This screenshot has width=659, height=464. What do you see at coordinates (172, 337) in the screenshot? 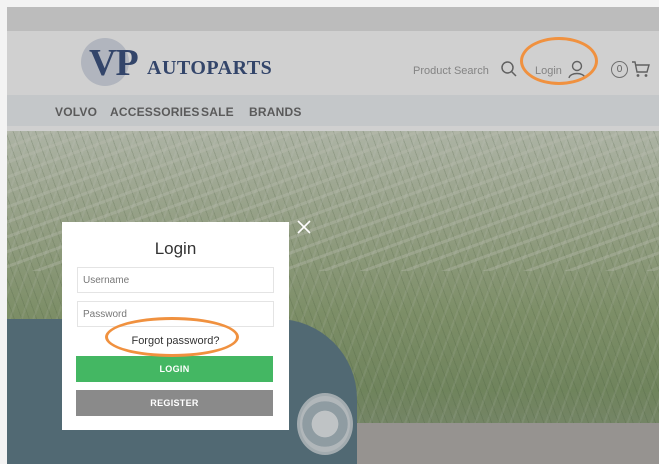
I see `forgot-password-highlight-ellipse` at bounding box center [172, 337].